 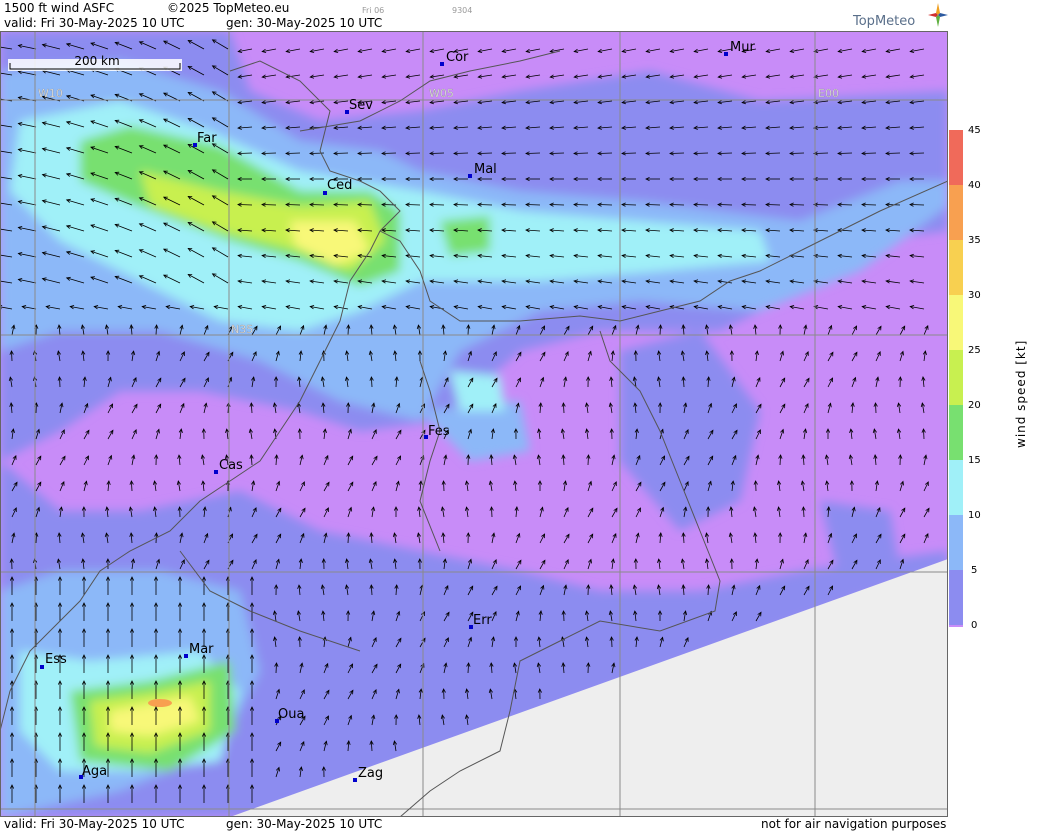 What do you see at coordinates (974, 185) in the screenshot?
I see `legend-tick-40: 40` at bounding box center [974, 185].